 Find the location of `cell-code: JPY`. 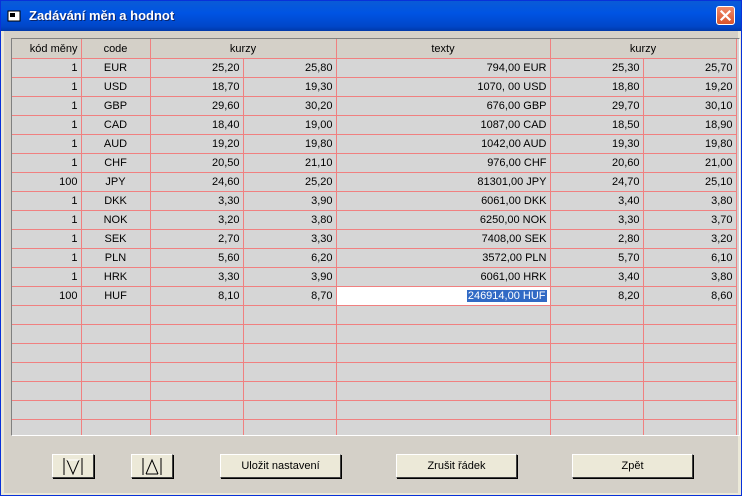

cell-code: JPY is located at coordinates (116, 182).